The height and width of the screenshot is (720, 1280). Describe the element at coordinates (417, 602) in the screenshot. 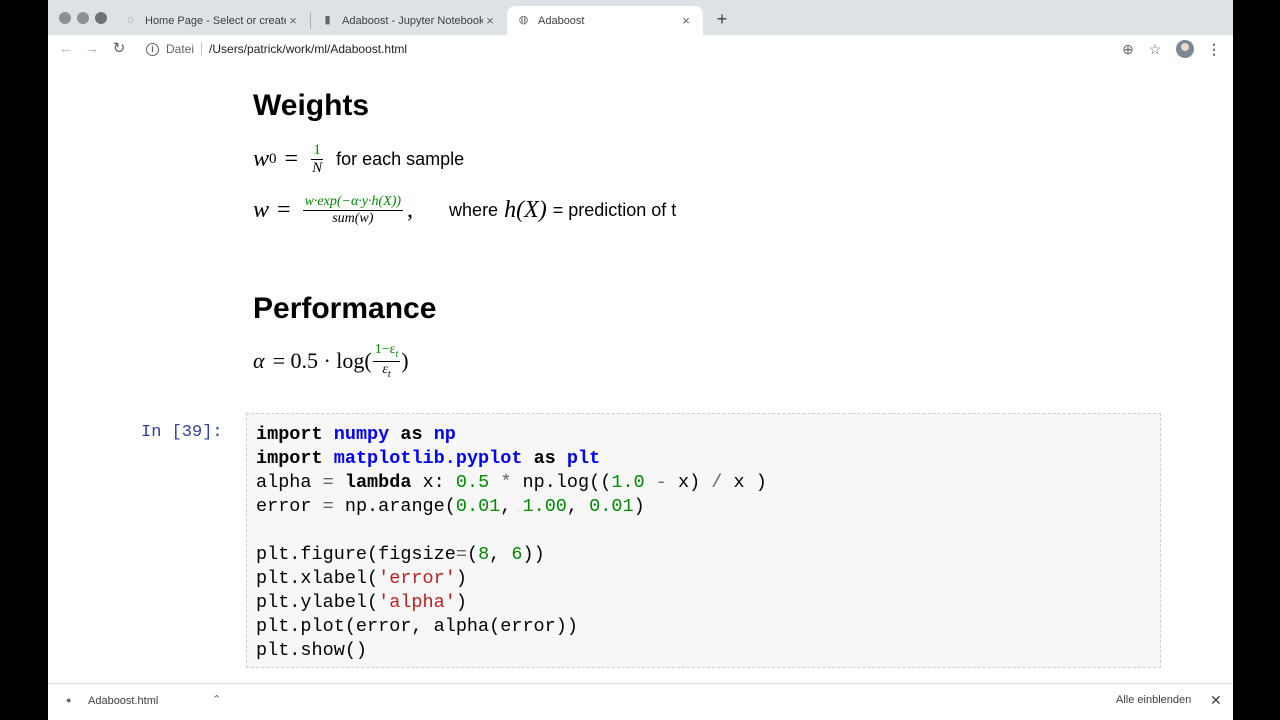

I see `code-token: 'alpha'` at that location.